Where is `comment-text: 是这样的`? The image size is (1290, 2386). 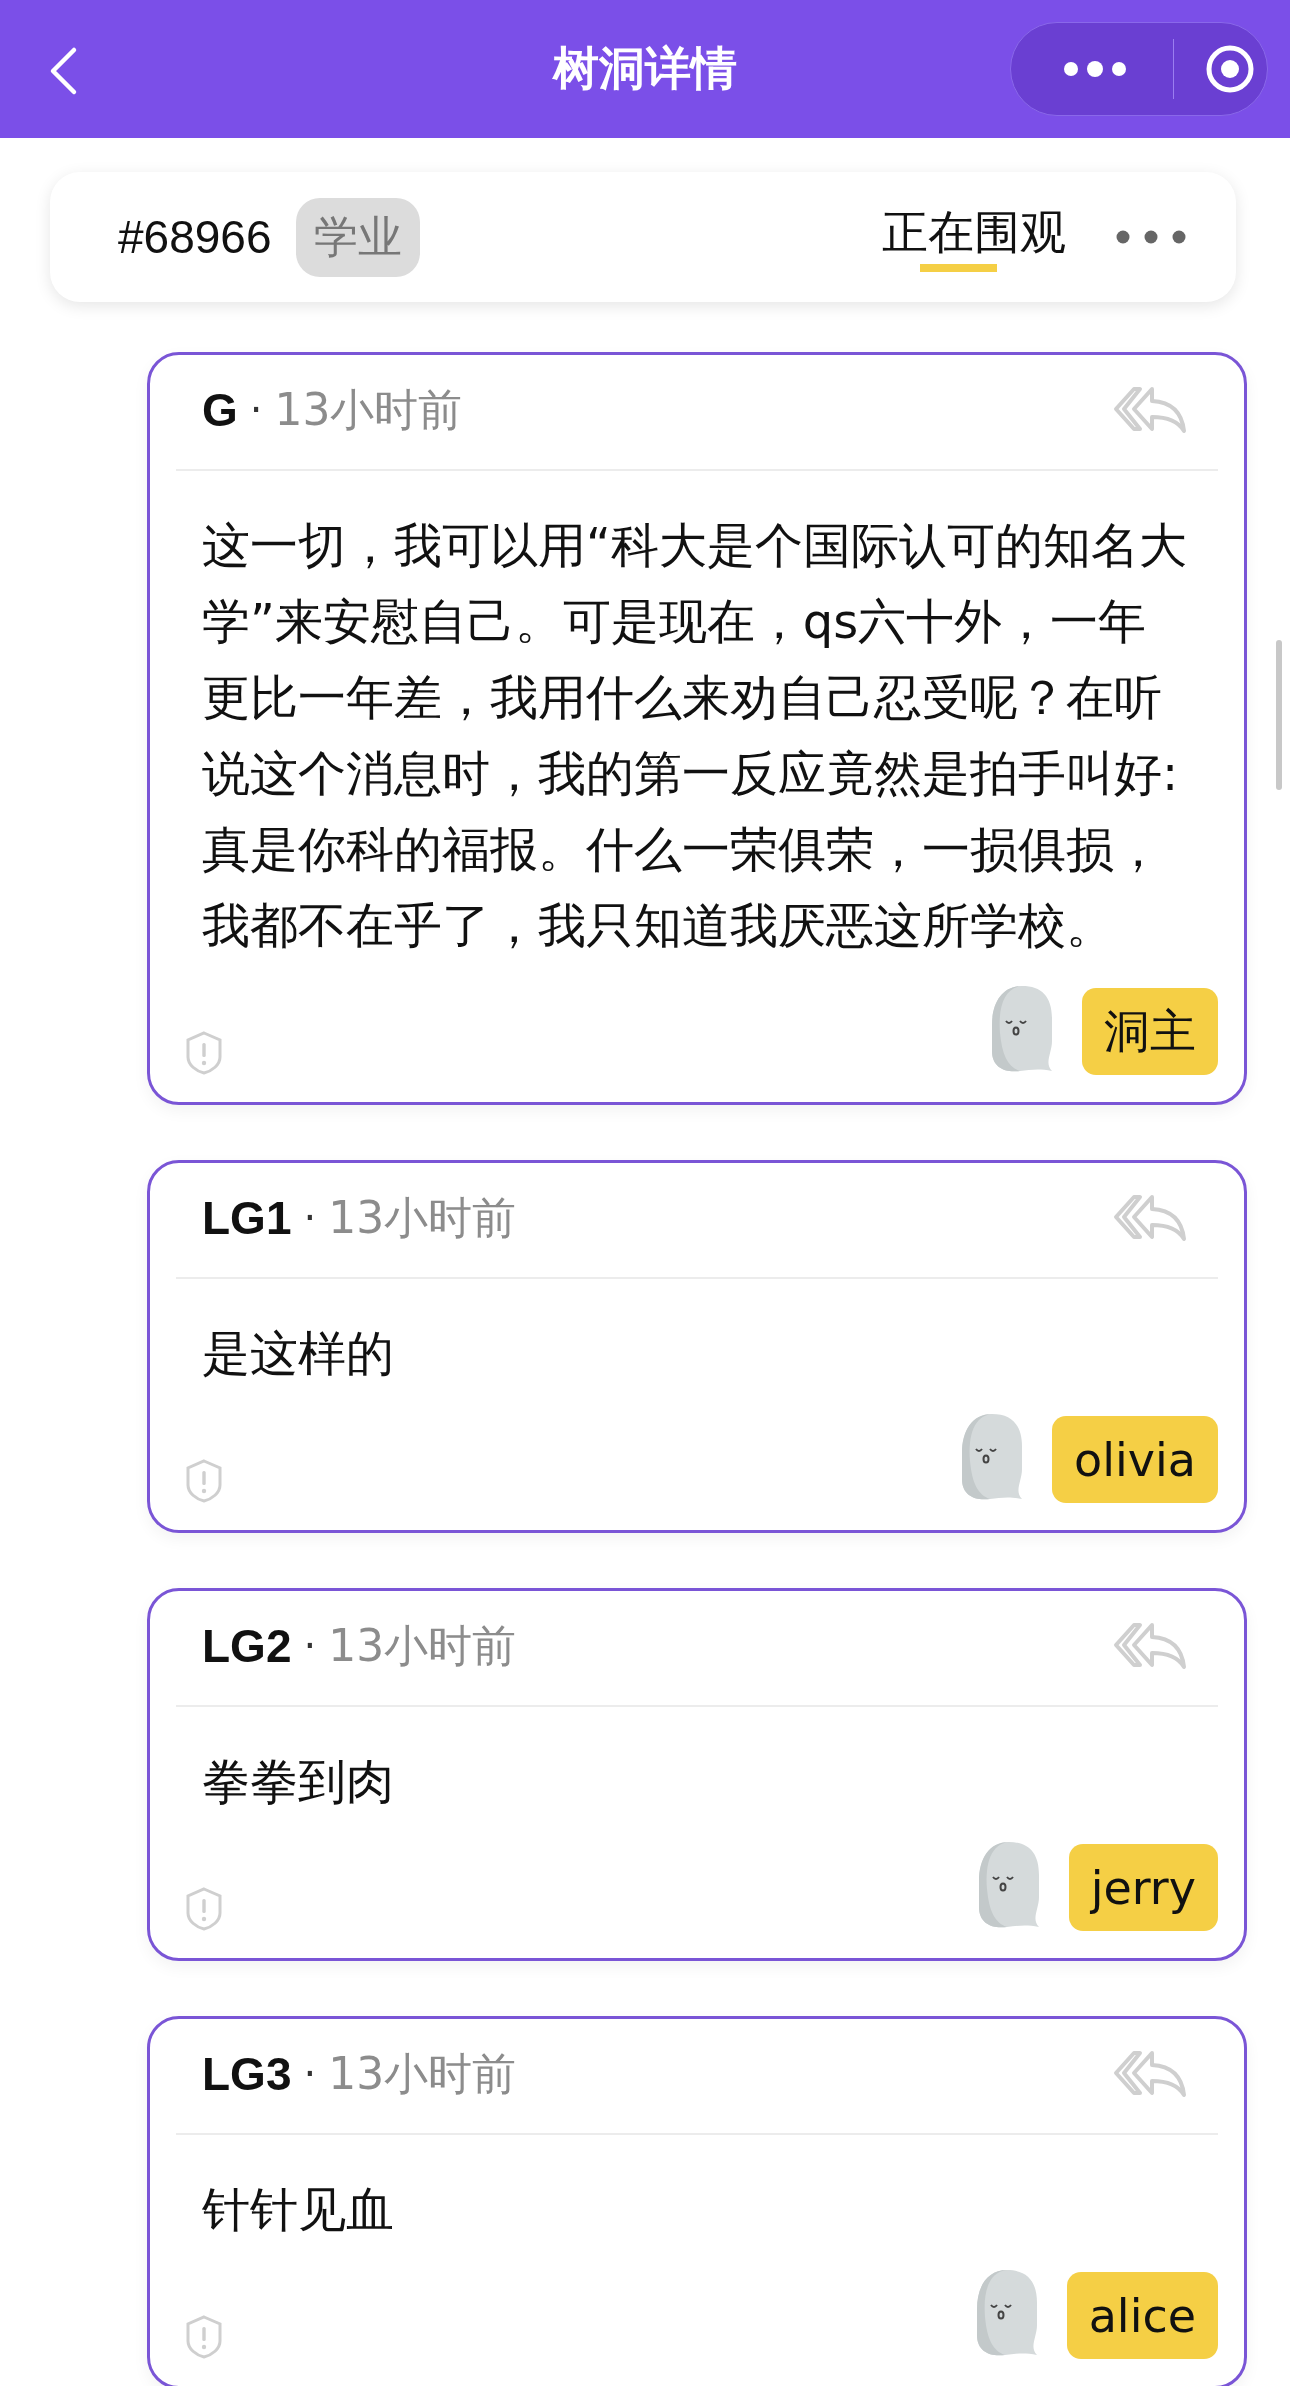
comment-text: 是这样的 is located at coordinates (298, 1353).